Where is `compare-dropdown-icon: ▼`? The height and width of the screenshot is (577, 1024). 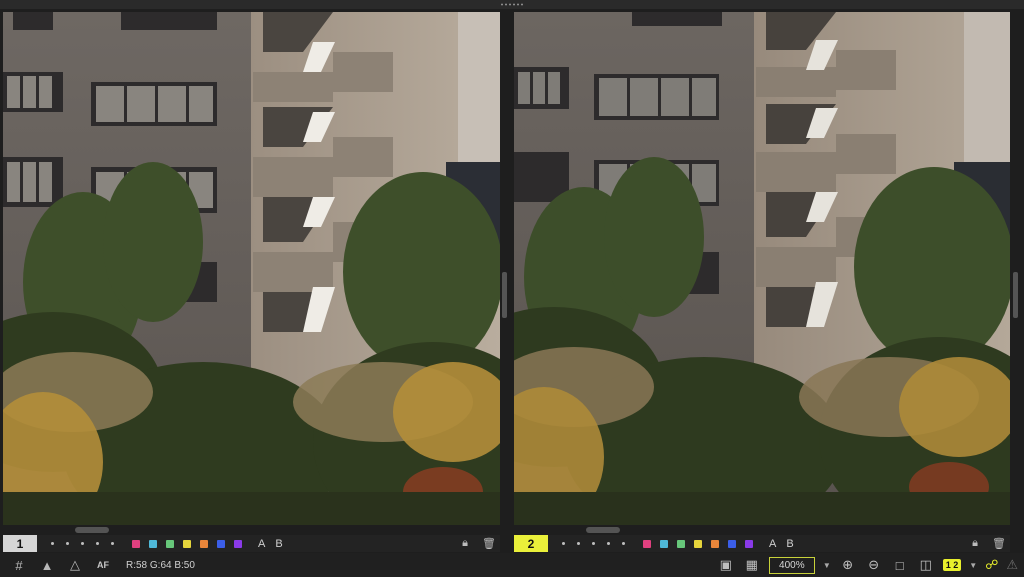 compare-dropdown-icon: ▼ is located at coordinates (973, 565).